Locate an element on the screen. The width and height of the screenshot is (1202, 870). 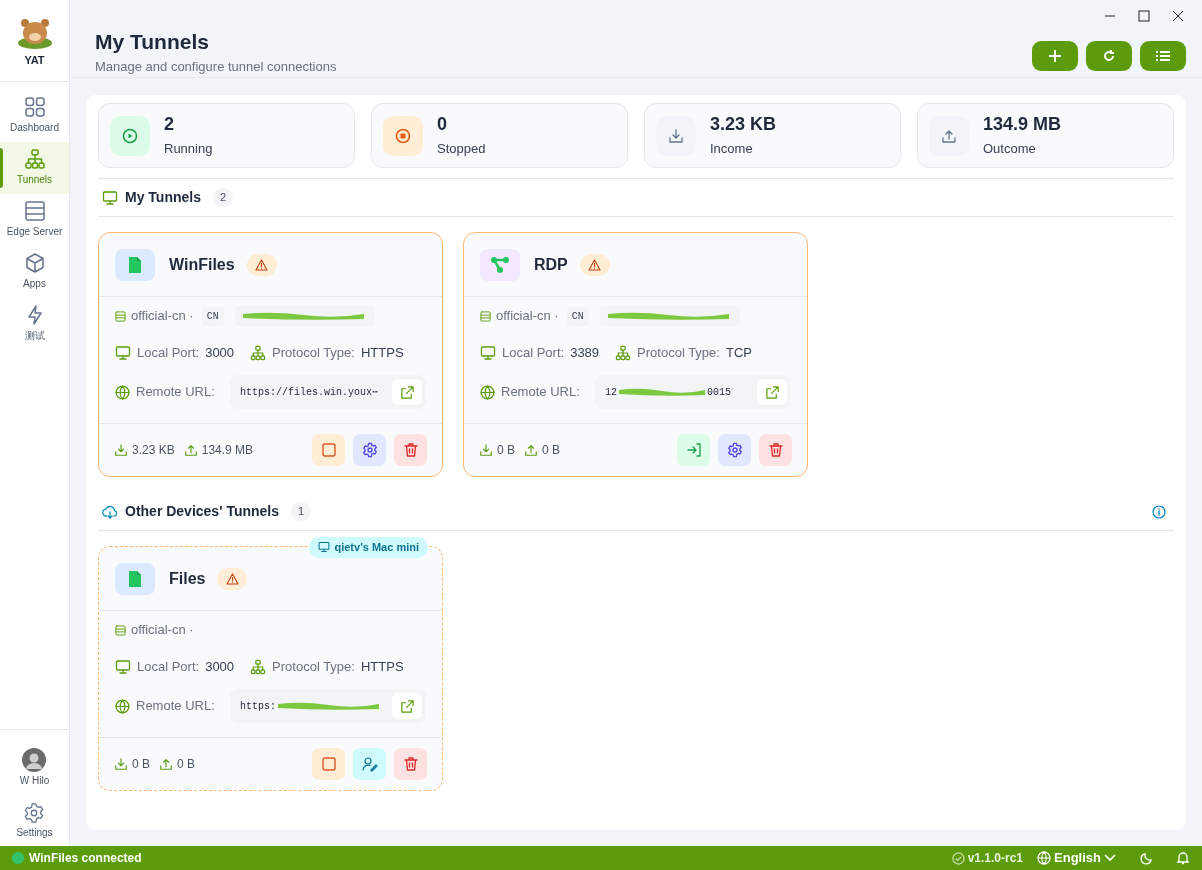
maximize-icon is located at coordinates (1144, 16).